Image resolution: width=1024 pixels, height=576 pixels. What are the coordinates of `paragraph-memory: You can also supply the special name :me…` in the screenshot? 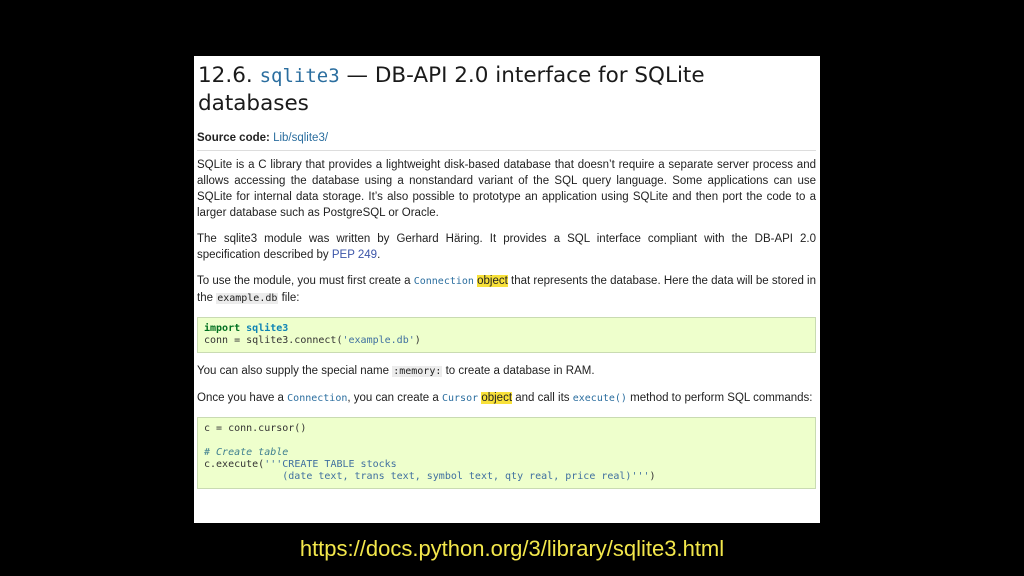 It's located at (506, 371).